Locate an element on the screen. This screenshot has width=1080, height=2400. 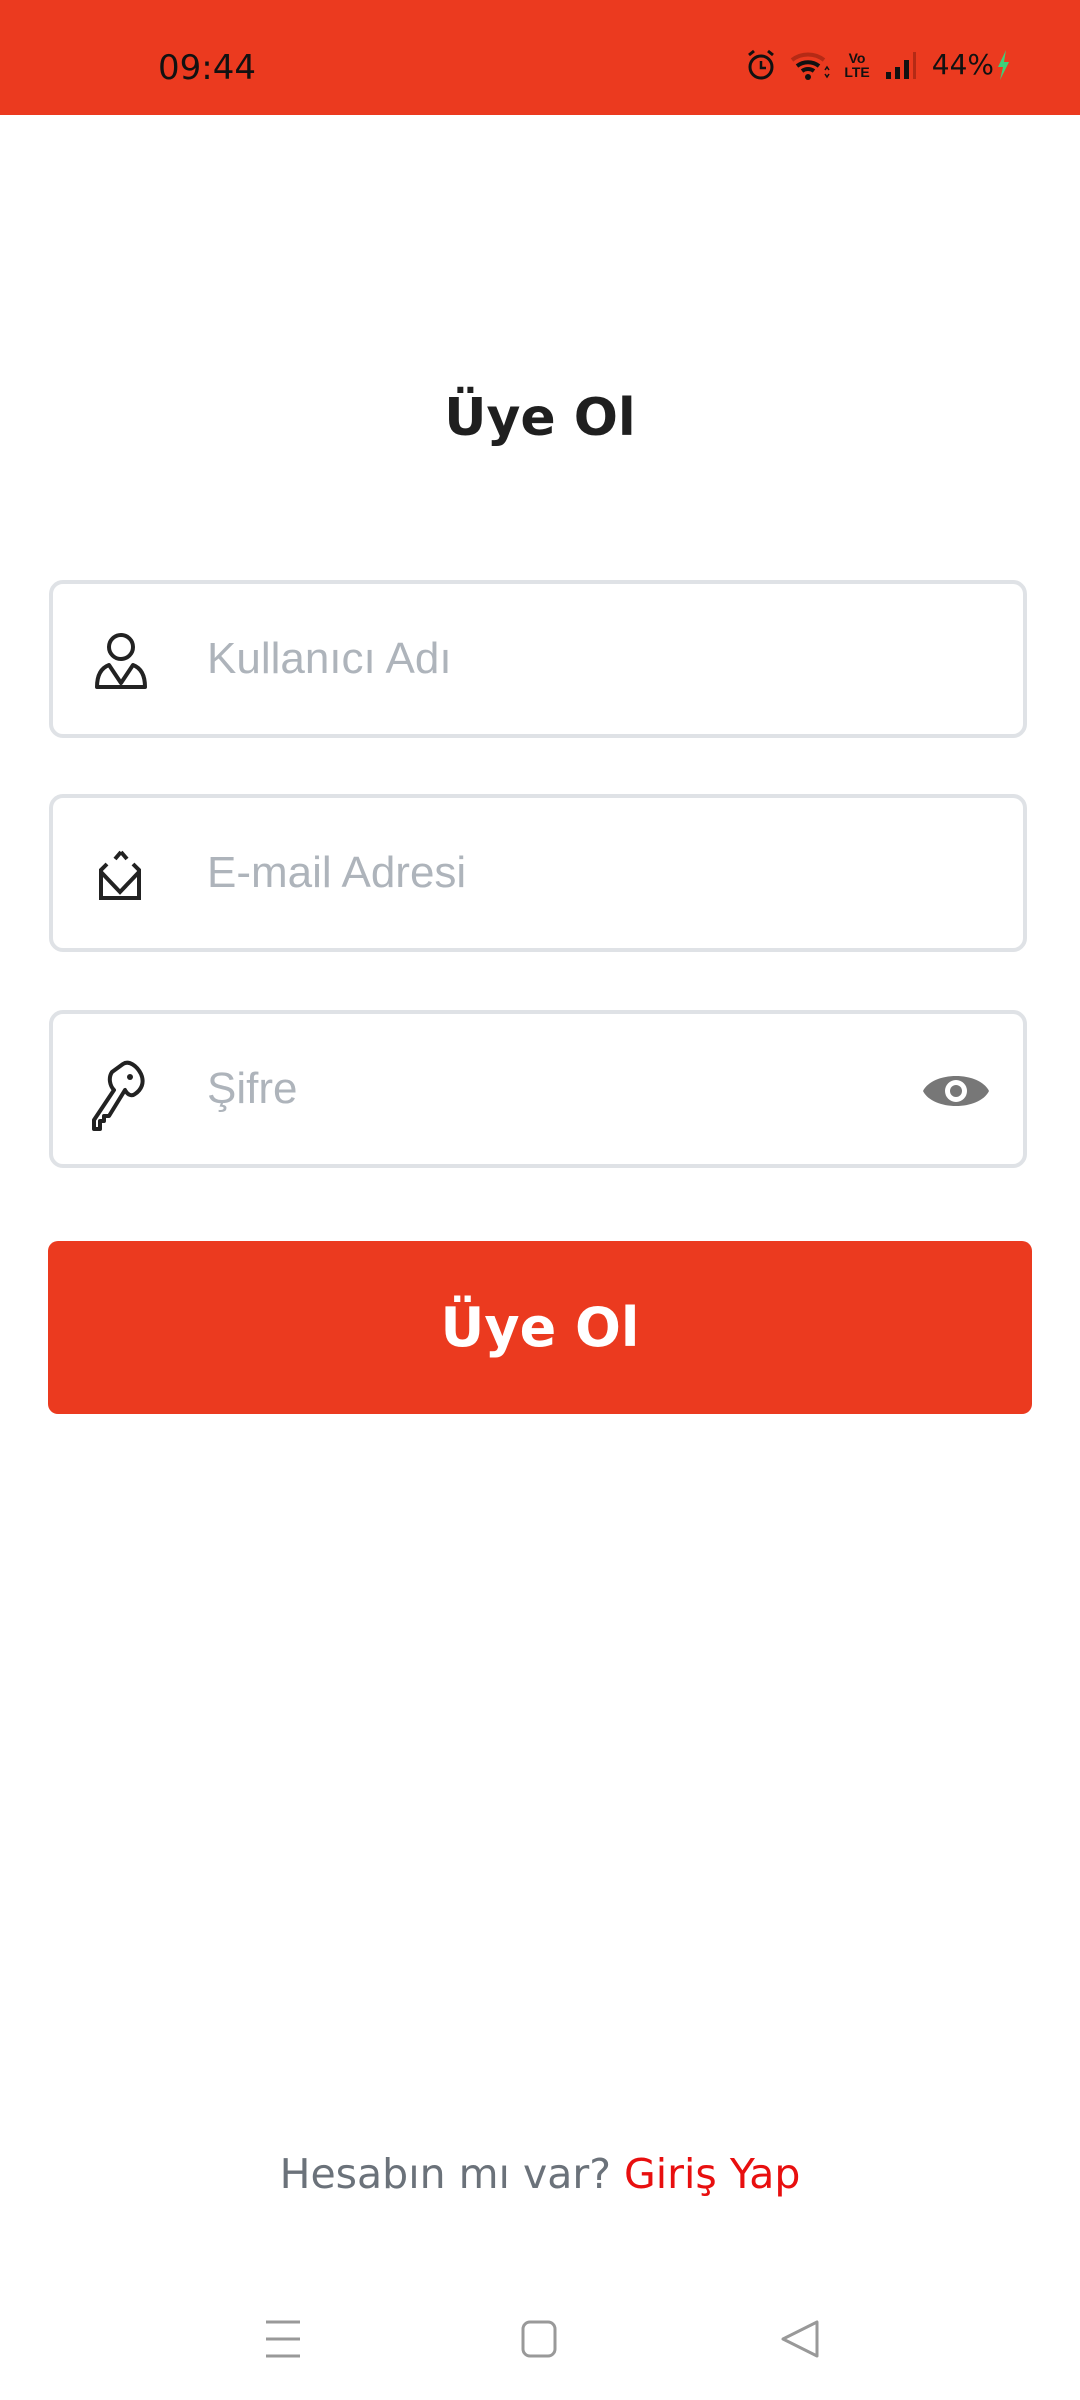
key-icon is located at coordinates (118, 1095).